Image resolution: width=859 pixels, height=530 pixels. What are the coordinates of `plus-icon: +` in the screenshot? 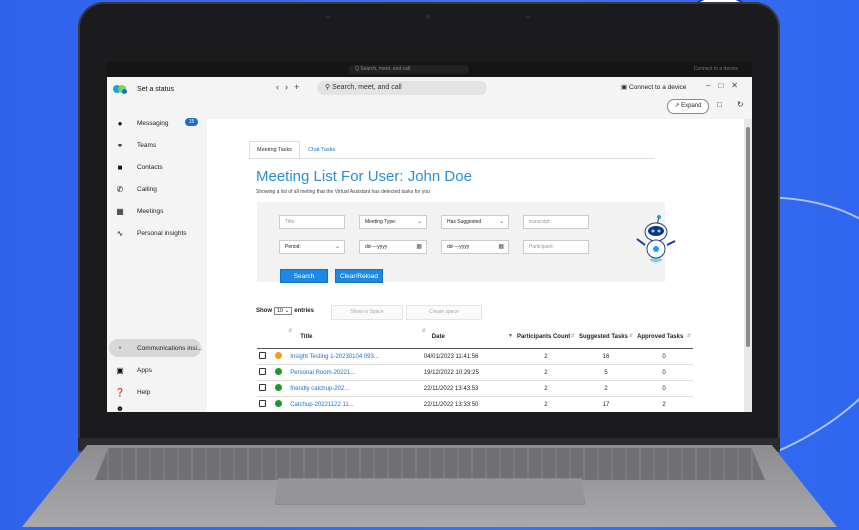 It's located at (299, 87).